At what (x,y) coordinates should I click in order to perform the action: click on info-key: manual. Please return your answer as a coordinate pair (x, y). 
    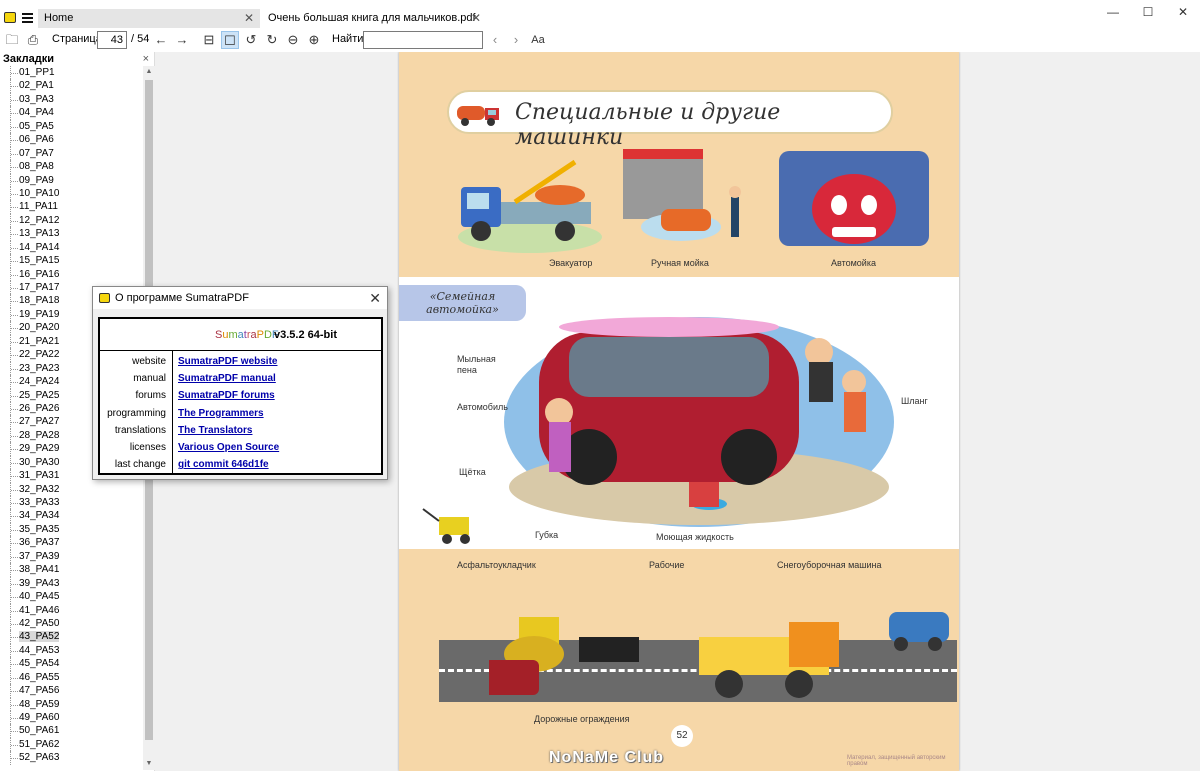
    Looking at the image, I should click on (149, 379).